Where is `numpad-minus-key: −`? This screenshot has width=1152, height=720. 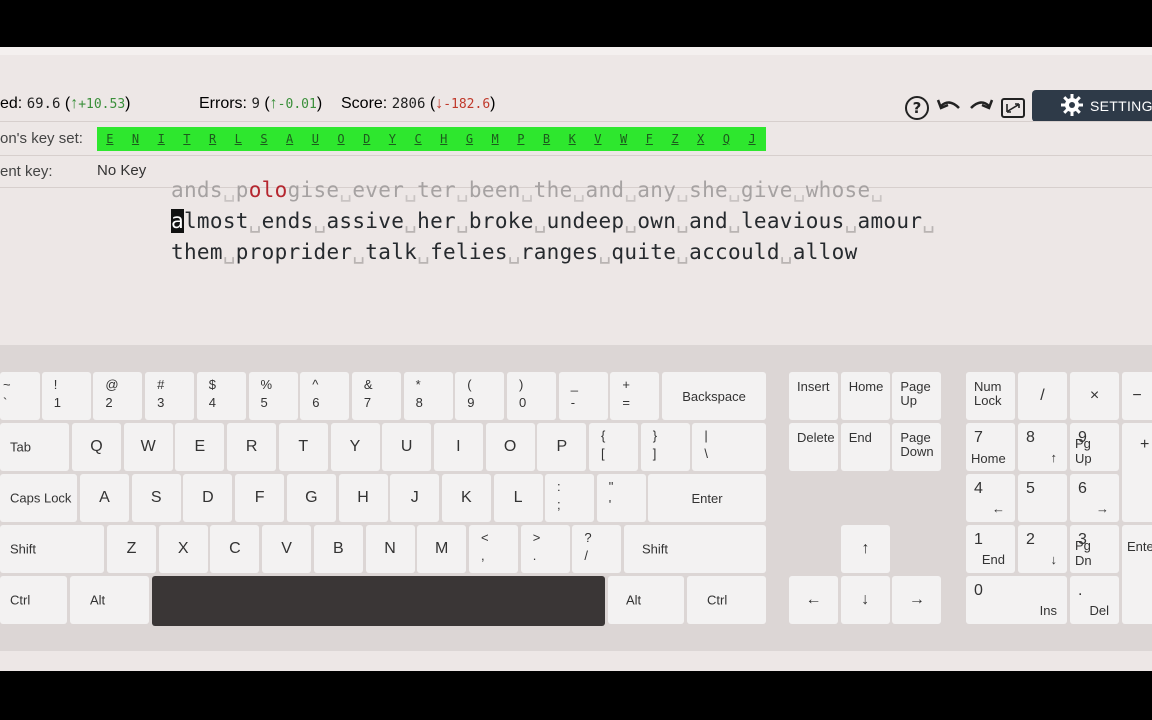
numpad-minus-key: − is located at coordinates (1137, 396).